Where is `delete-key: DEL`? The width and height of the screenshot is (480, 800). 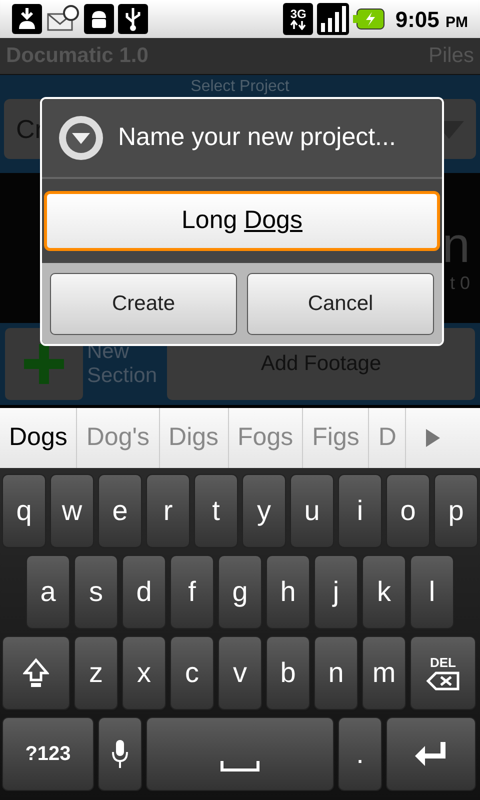 delete-key: DEL is located at coordinates (443, 673).